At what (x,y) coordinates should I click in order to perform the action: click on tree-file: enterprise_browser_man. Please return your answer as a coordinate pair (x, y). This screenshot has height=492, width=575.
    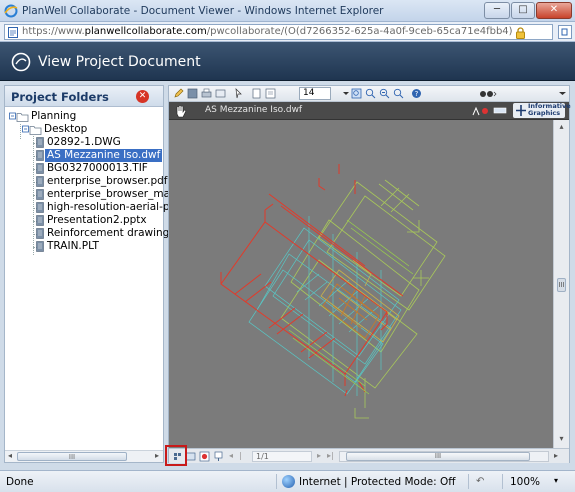
    Looking at the image, I should click on (107, 194).